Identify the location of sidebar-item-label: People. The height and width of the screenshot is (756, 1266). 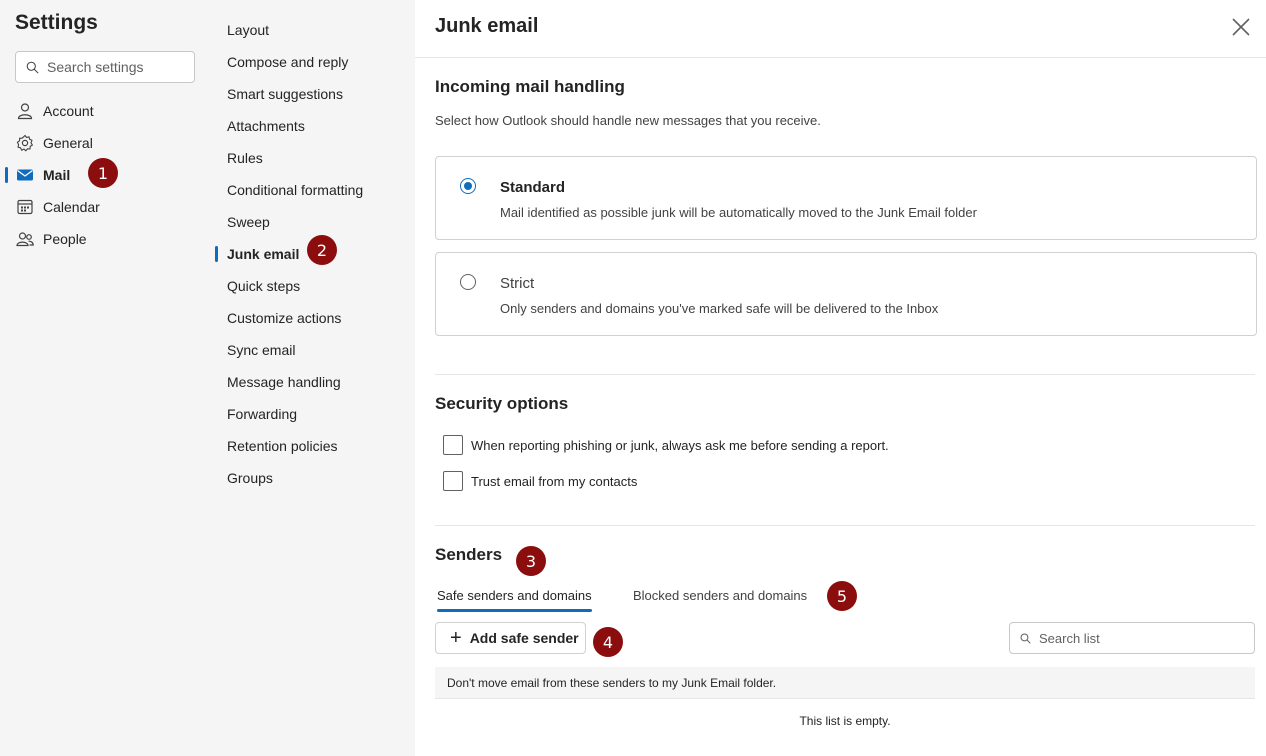
(65, 239).